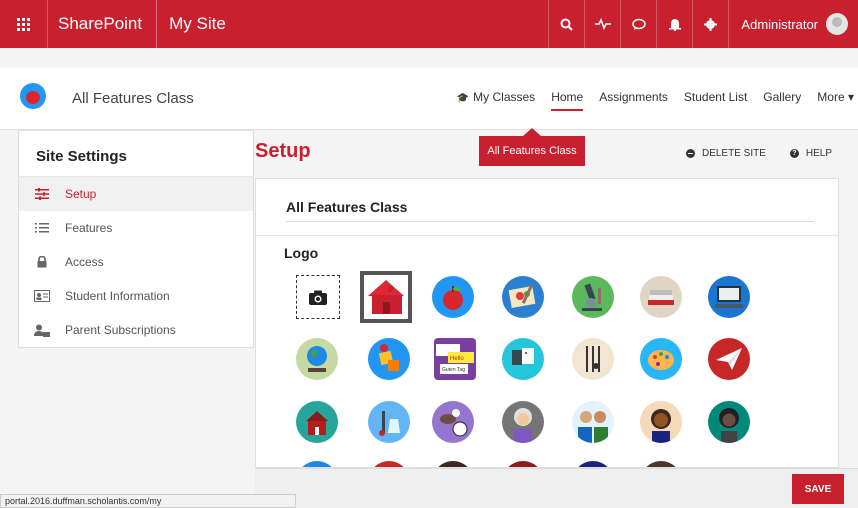 Image resolution: width=858 pixels, height=508 pixels. I want to click on lab-equipment-icon, so click(389, 423).